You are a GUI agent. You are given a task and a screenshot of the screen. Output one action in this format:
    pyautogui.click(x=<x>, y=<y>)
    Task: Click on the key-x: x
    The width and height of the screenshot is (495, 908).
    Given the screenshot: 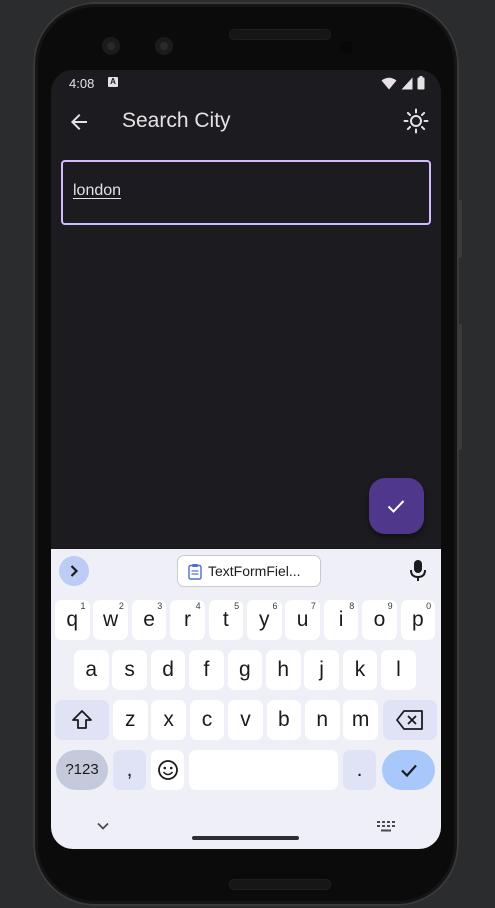 What is the action you would take?
    pyautogui.click(x=168, y=720)
    